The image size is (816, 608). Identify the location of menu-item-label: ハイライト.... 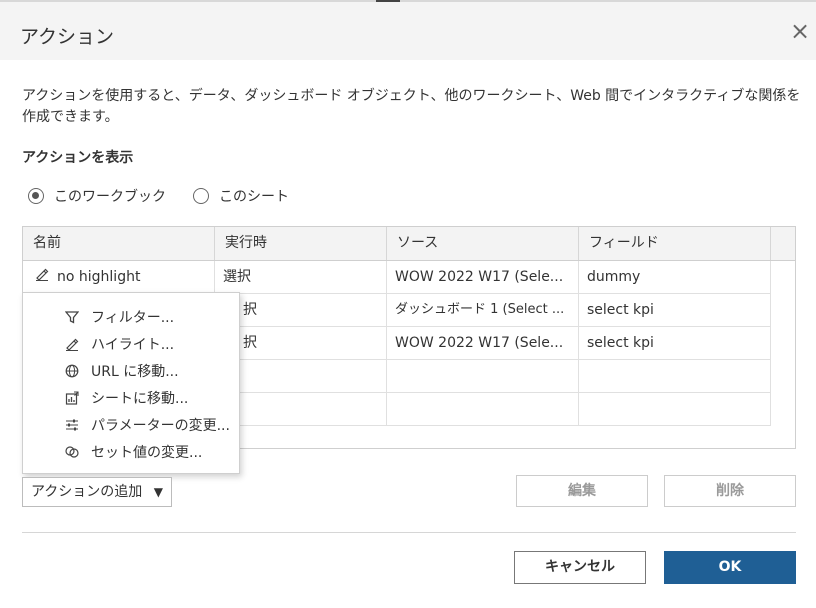
(133, 344).